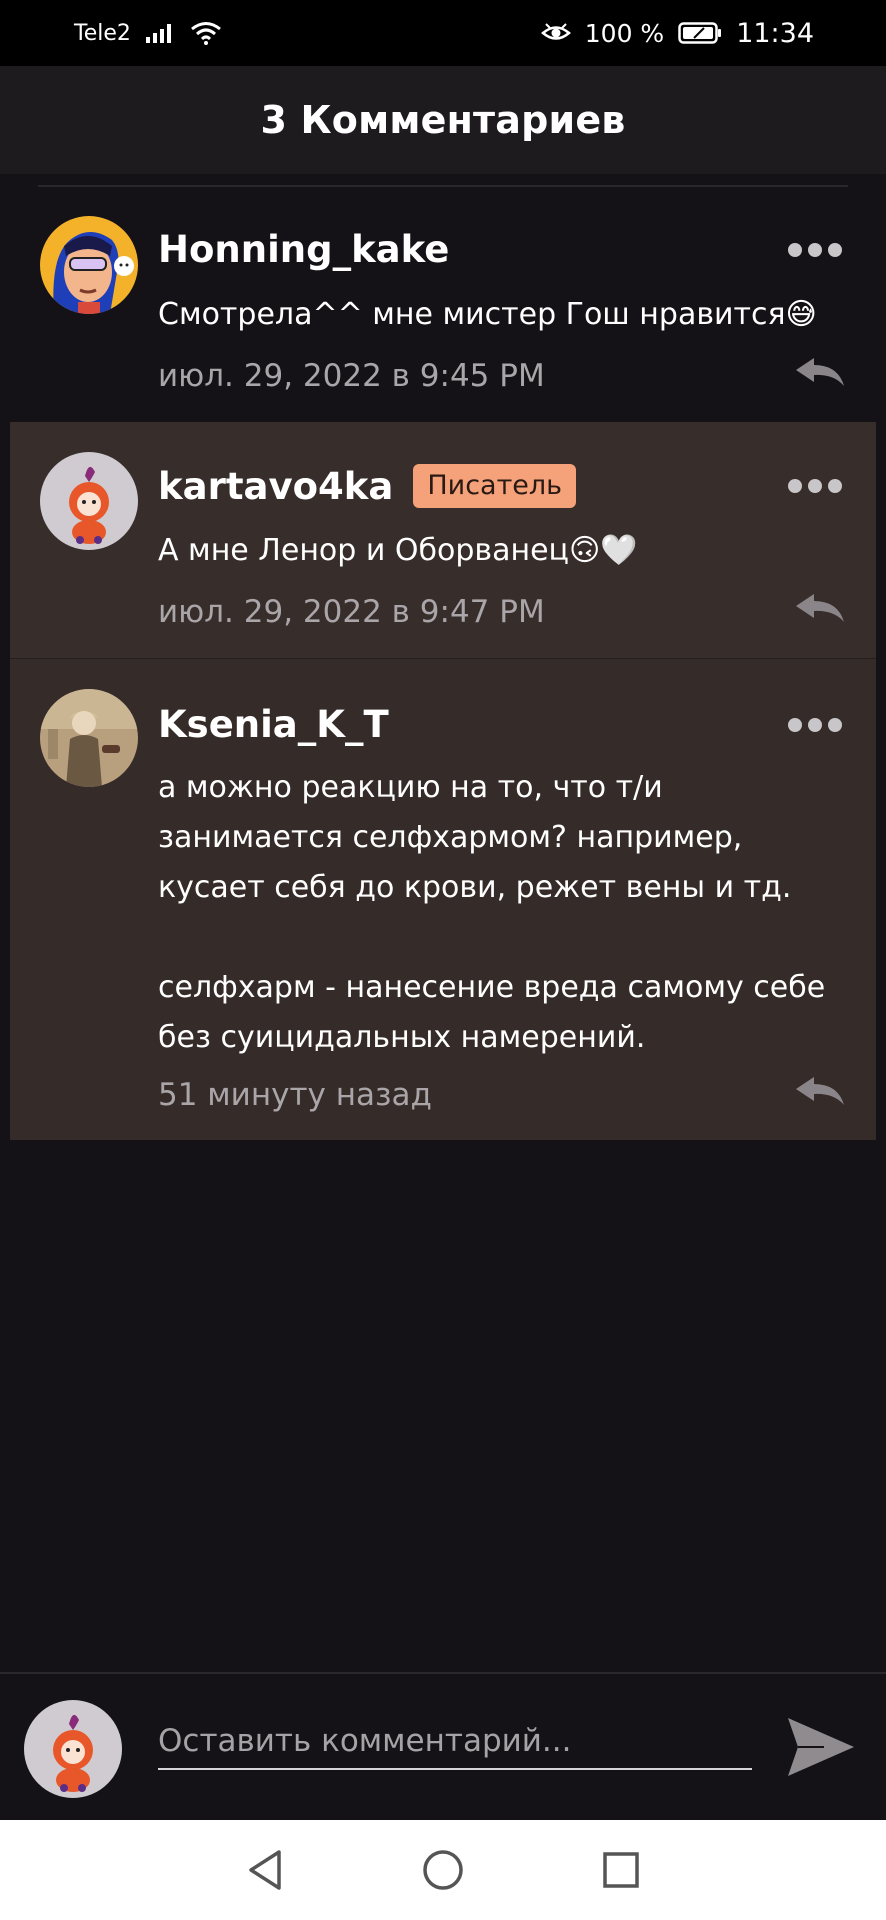  I want to click on comment-input, so click(455, 1737).